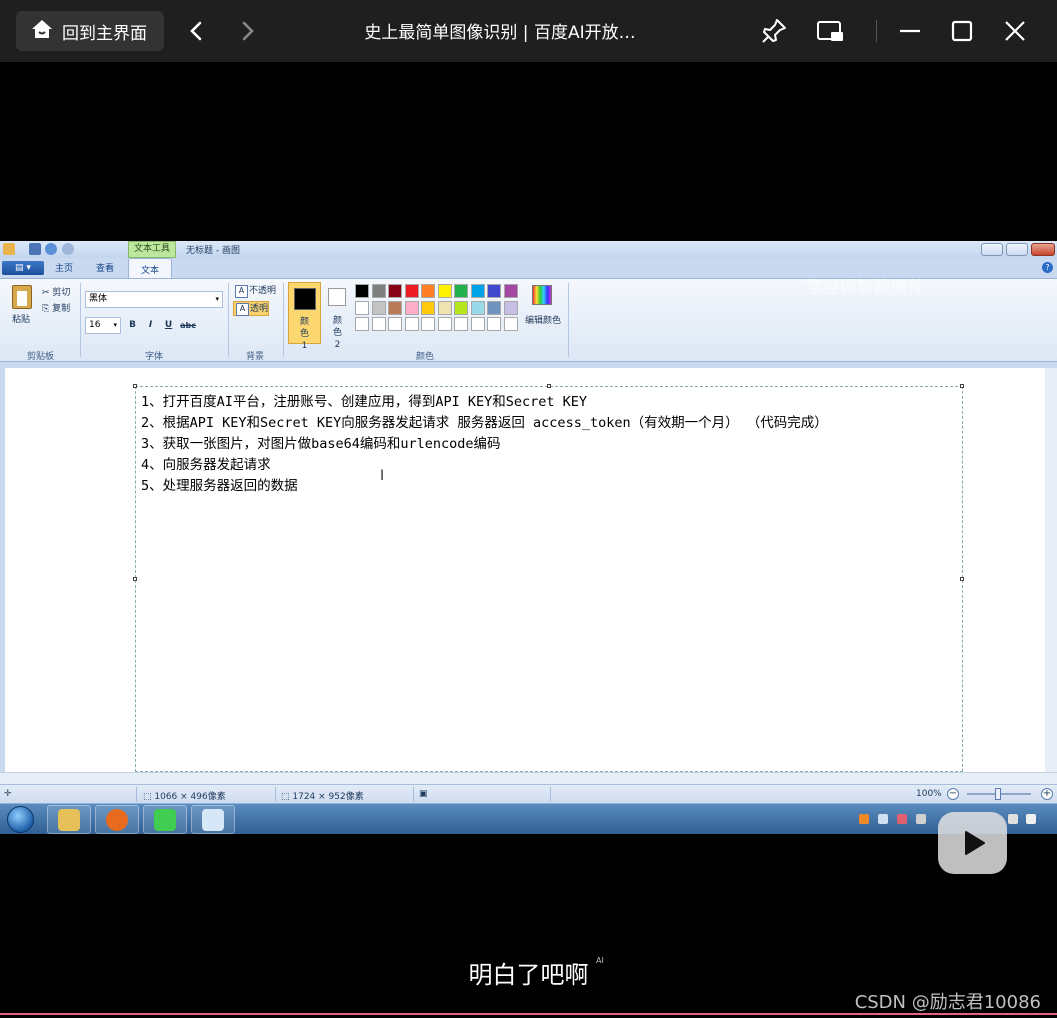  What do you see at coordinates (165, 819) in the screenshot?
I see `taskbar-qt` at bounding box center [165, 819].